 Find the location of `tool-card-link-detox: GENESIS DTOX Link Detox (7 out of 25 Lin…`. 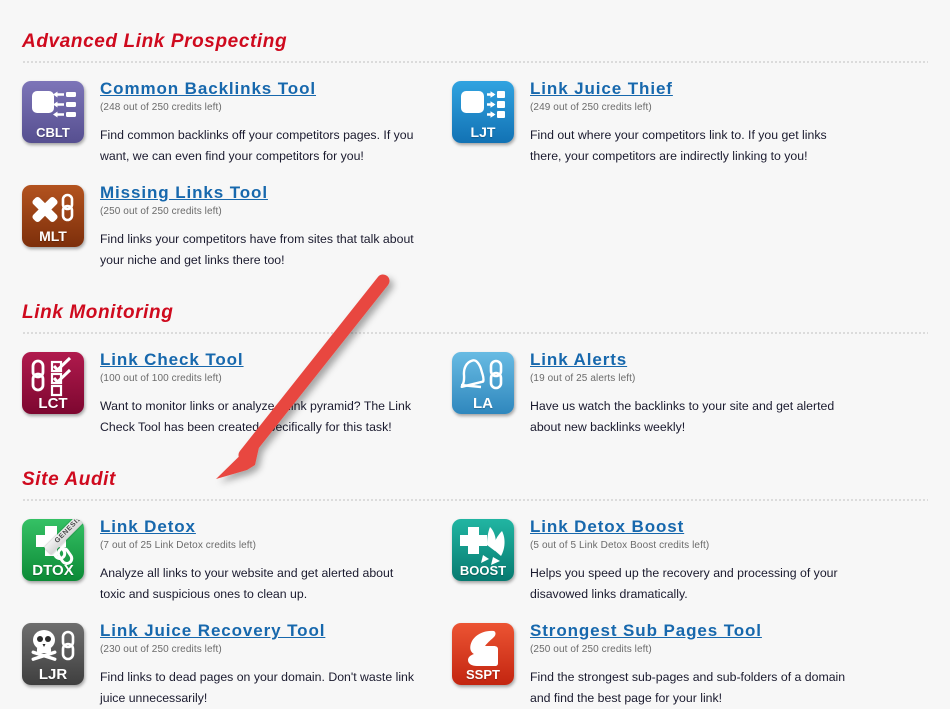

tool-card-link-detox: GENESIS DTOX Link Detox (7 out of 25 Lin… is located at coordinates (237, 553).